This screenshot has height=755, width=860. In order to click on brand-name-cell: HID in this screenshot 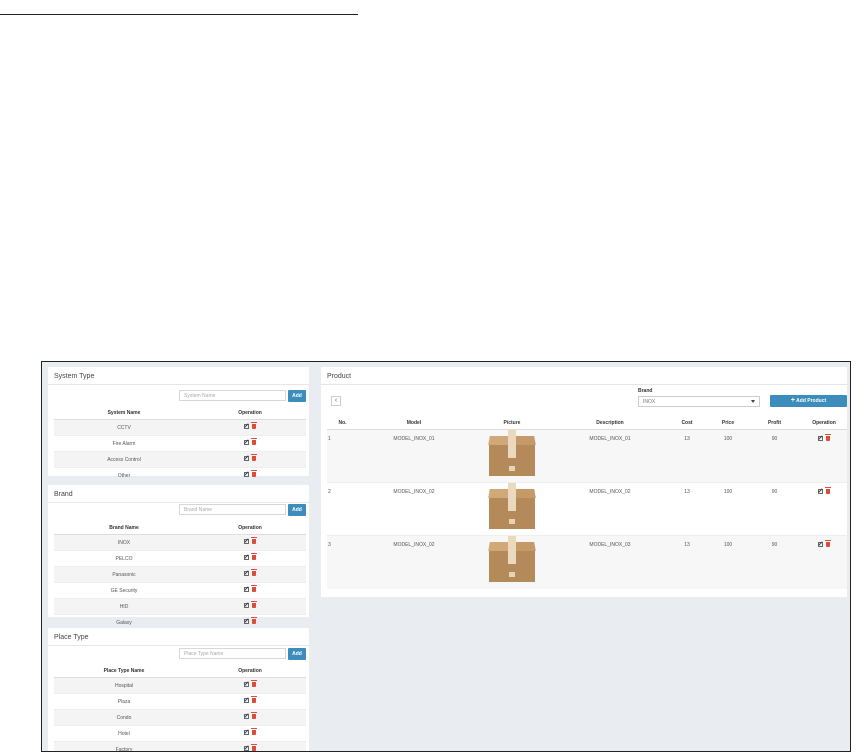, I will do `click(124, 606)`.